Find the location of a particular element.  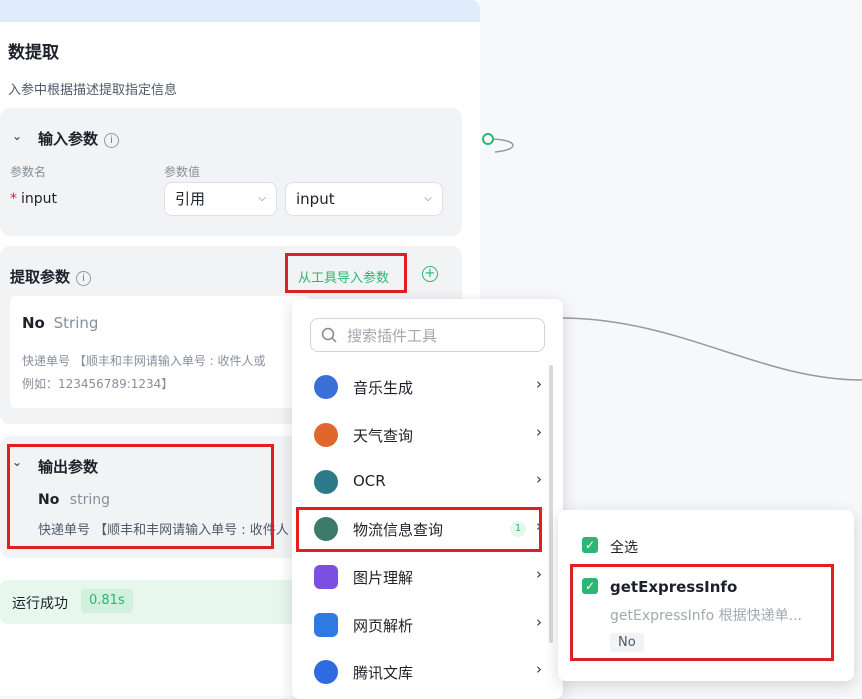

dropdown-scrollbar is located at coordinates (551, 504).